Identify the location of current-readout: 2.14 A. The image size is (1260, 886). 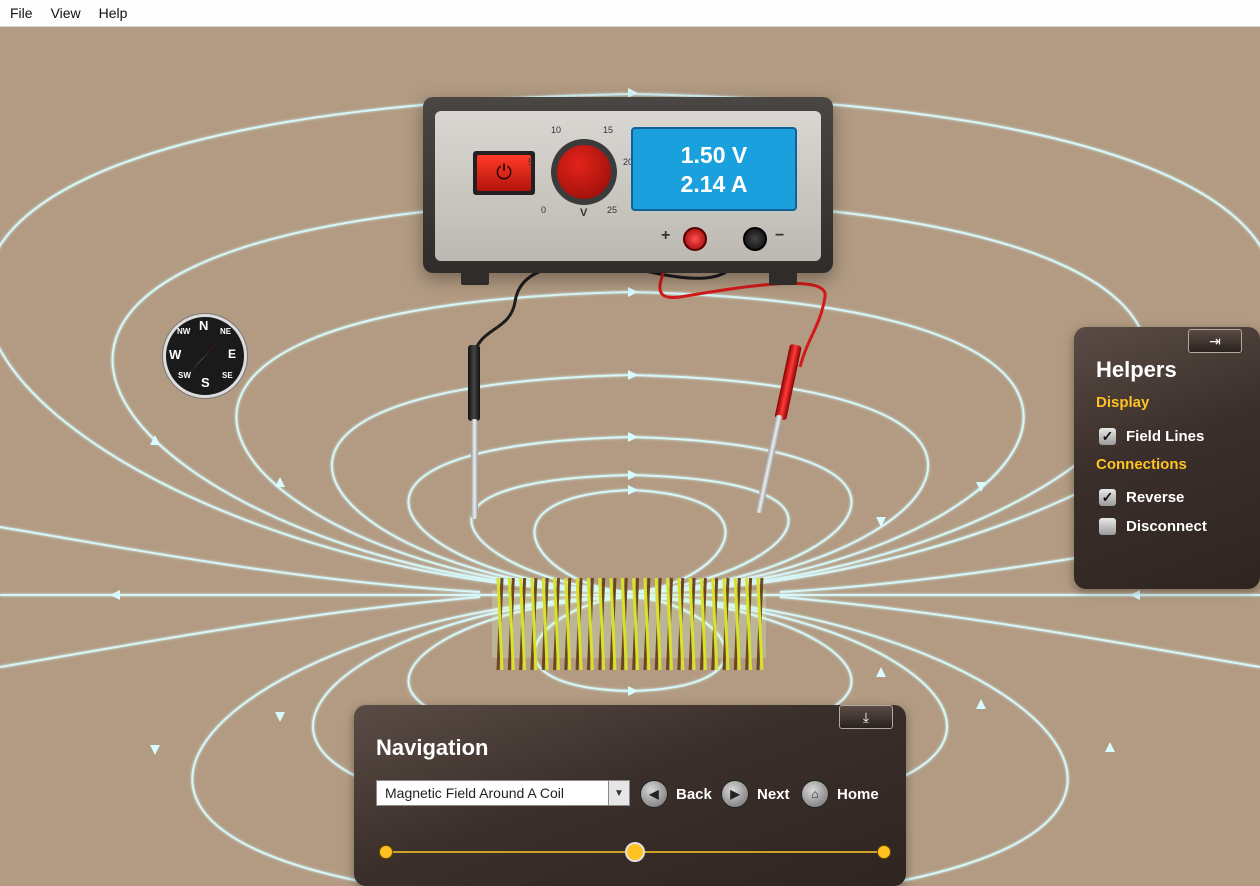
(714, 184).